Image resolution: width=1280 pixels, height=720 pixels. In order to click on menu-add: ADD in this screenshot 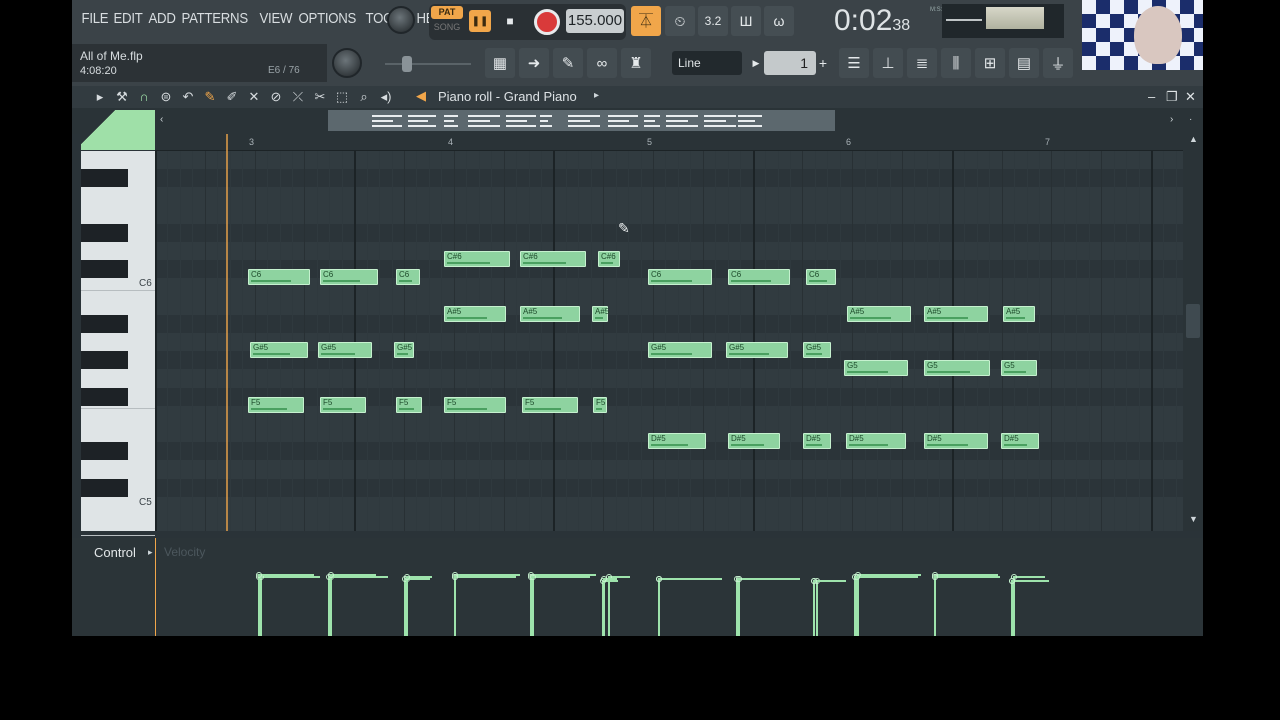, I will do `click(162, 18)`.